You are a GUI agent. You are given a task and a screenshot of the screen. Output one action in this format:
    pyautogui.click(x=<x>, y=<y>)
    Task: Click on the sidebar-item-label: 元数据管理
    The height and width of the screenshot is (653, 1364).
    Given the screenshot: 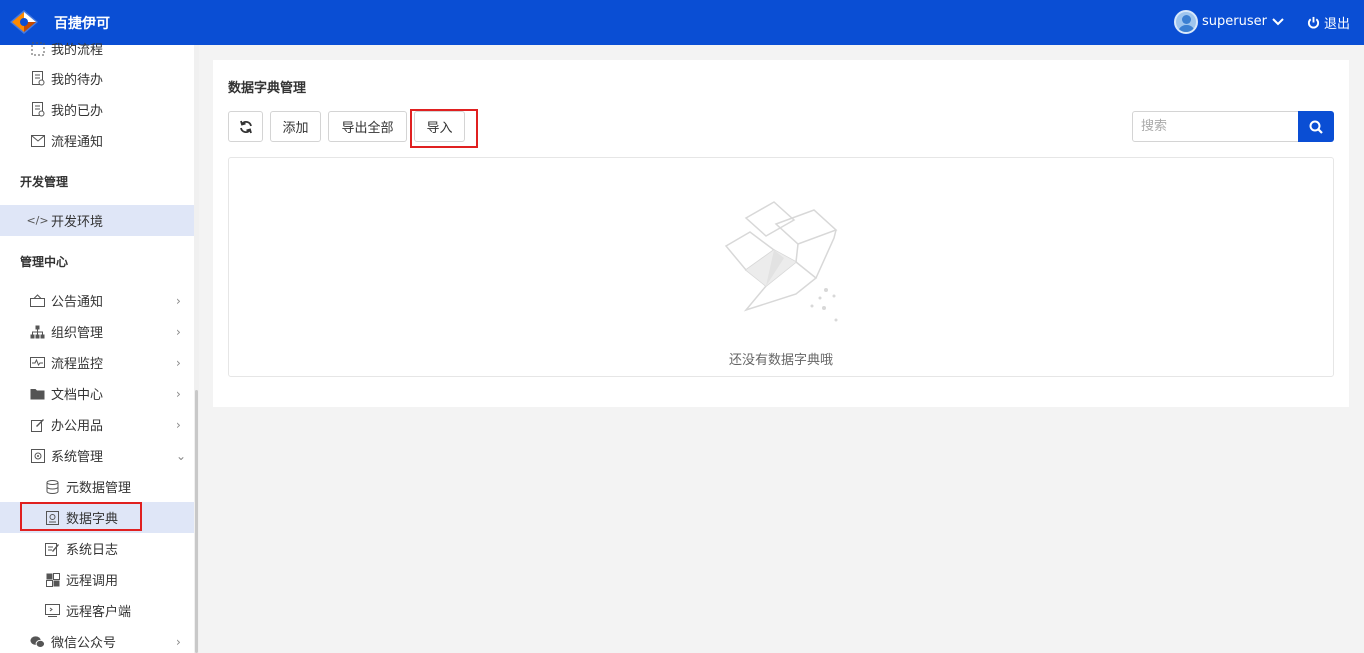 What is the action you would take?
    pyautogui.click(x=99, y=488)
    